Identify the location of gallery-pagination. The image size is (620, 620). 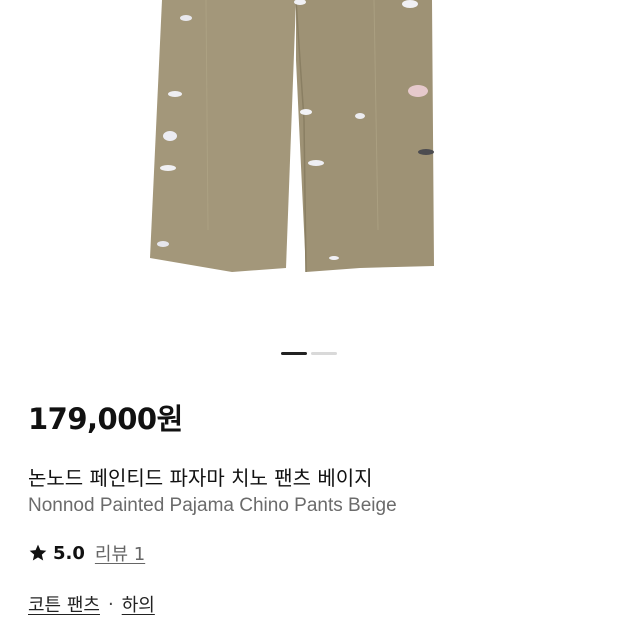
(309, 353).